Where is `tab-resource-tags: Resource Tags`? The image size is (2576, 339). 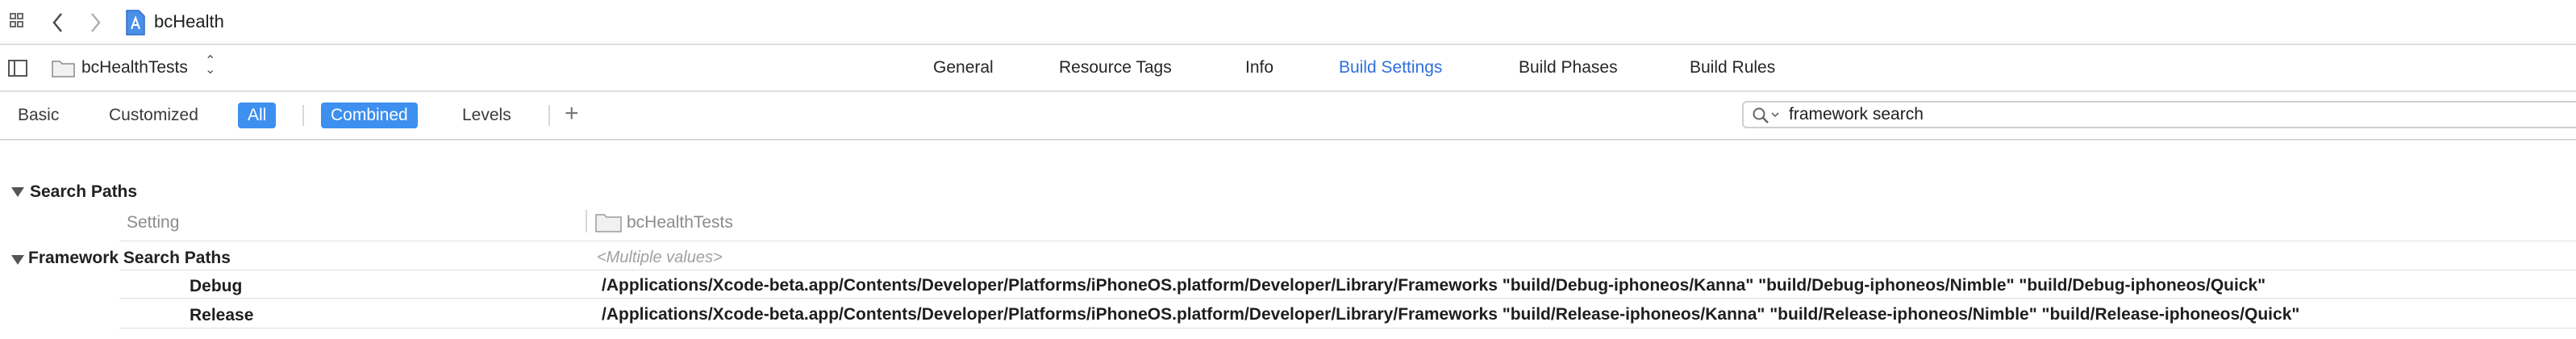
tab-resource-tags: Resource Tags is located at coordinates (1115, 67).